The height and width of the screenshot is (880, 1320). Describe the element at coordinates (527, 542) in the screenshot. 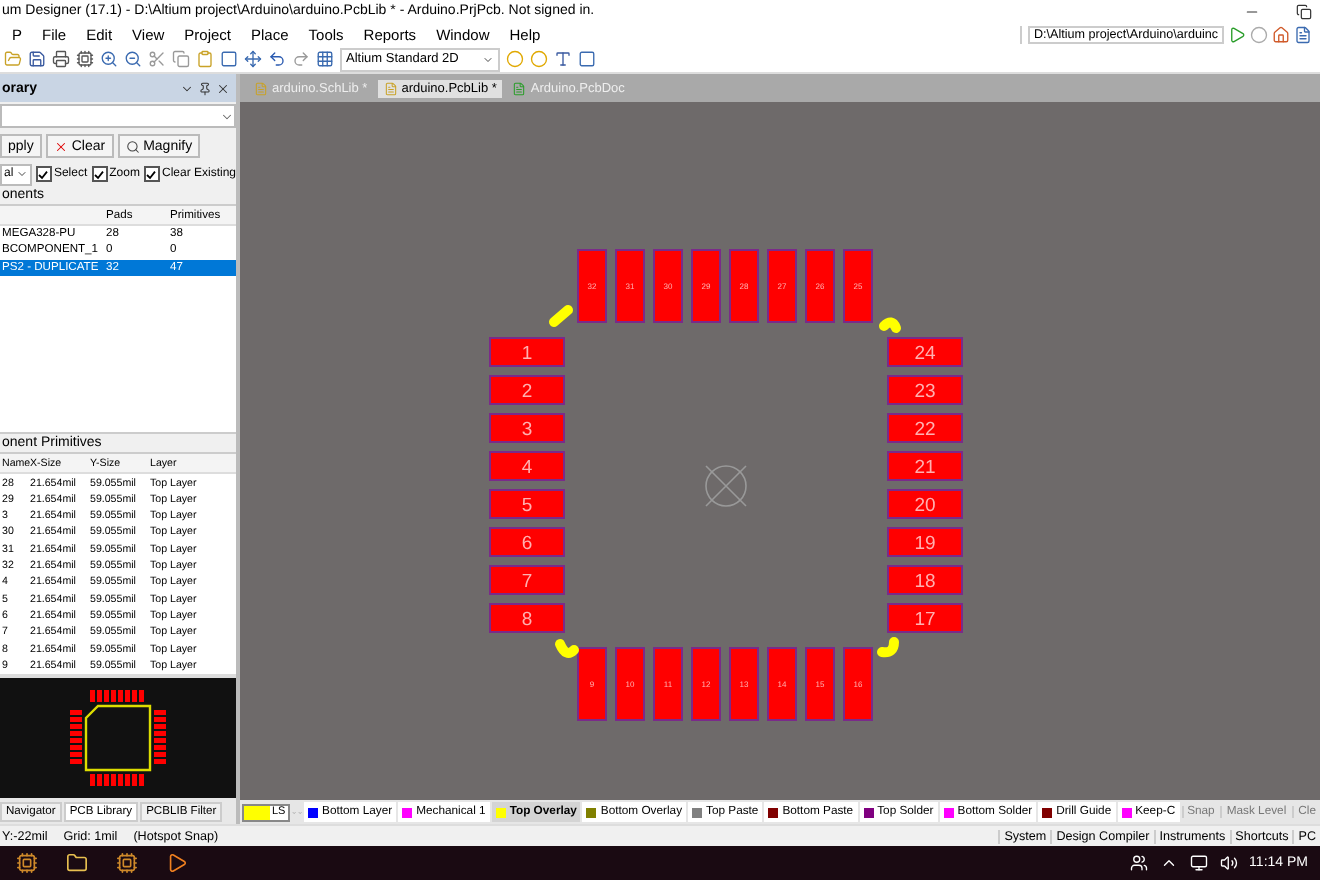

I see `pad: 6` at that location.